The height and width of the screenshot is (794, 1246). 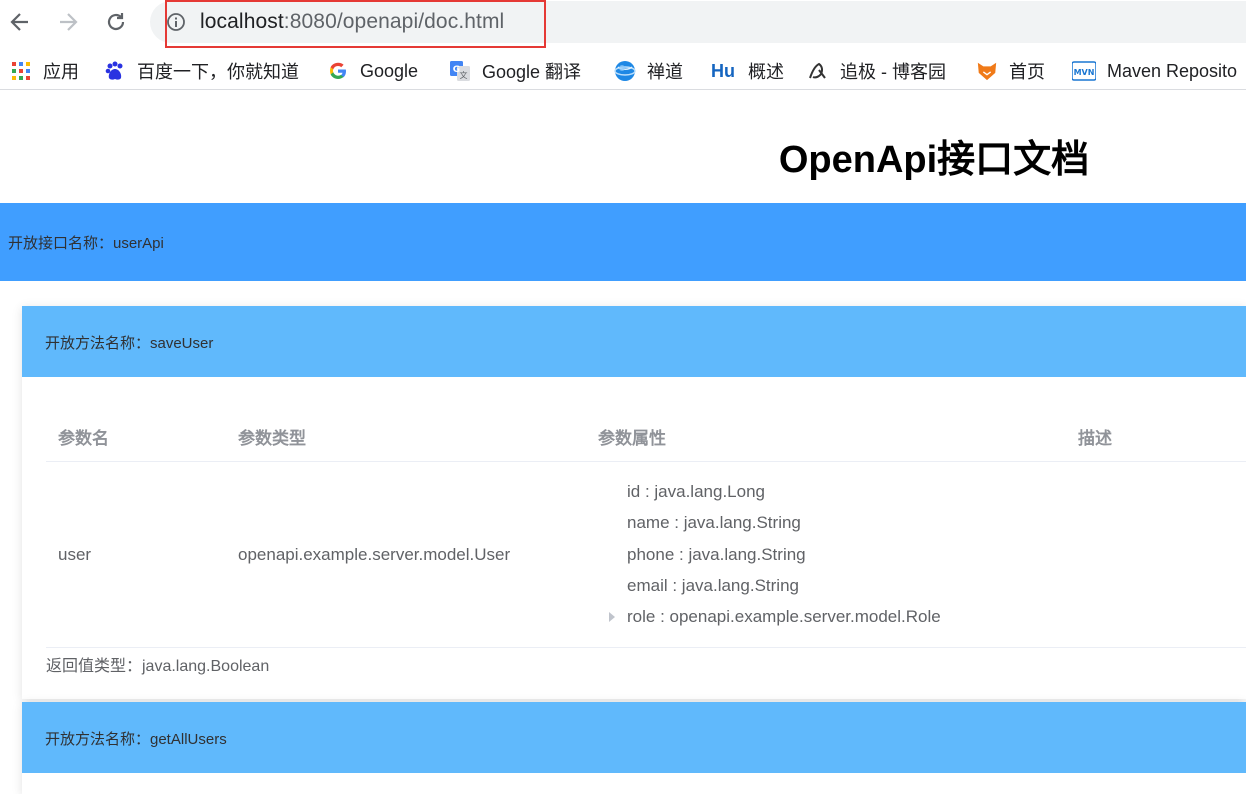 What do you see at coordinates (389, 70) in the screenshot?
I see `bookmark-label: Google` at bounding box center [389, 70].